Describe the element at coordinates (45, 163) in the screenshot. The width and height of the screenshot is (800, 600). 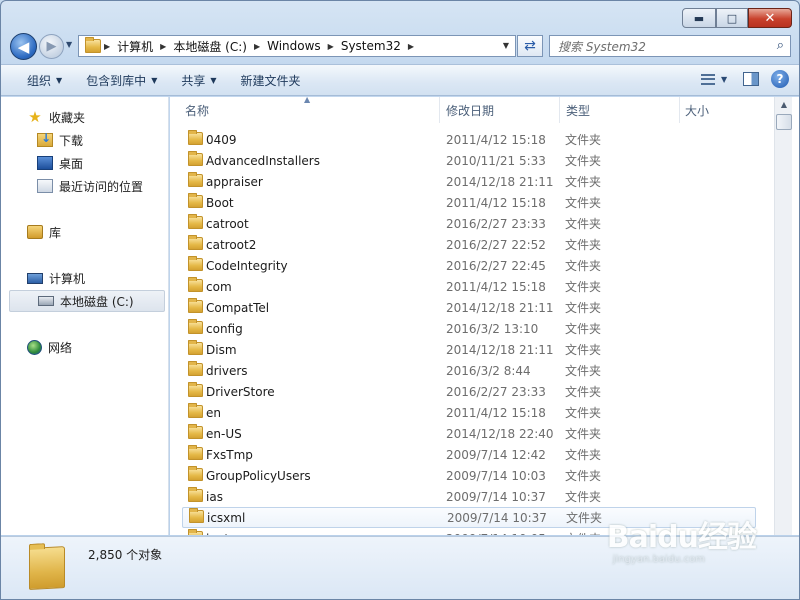
I see `desktop-icon` at that location.